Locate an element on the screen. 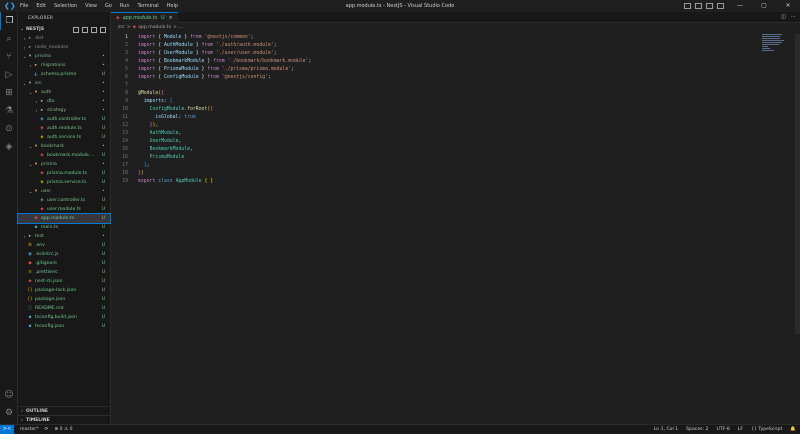  indentation: Spaces: 2 is located at coordinates (697, 429).